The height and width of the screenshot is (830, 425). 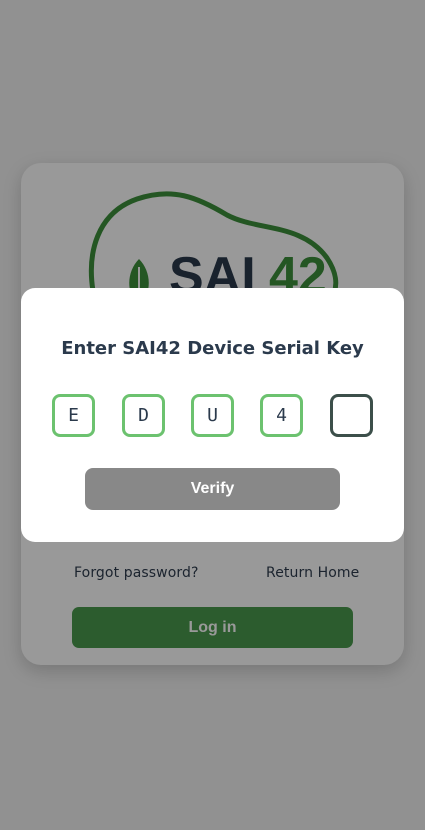 What do you see at coordinates (281, 415) in the screenshot?
I see `serial-key-input-4: 4` at bounding box center [281, 415].